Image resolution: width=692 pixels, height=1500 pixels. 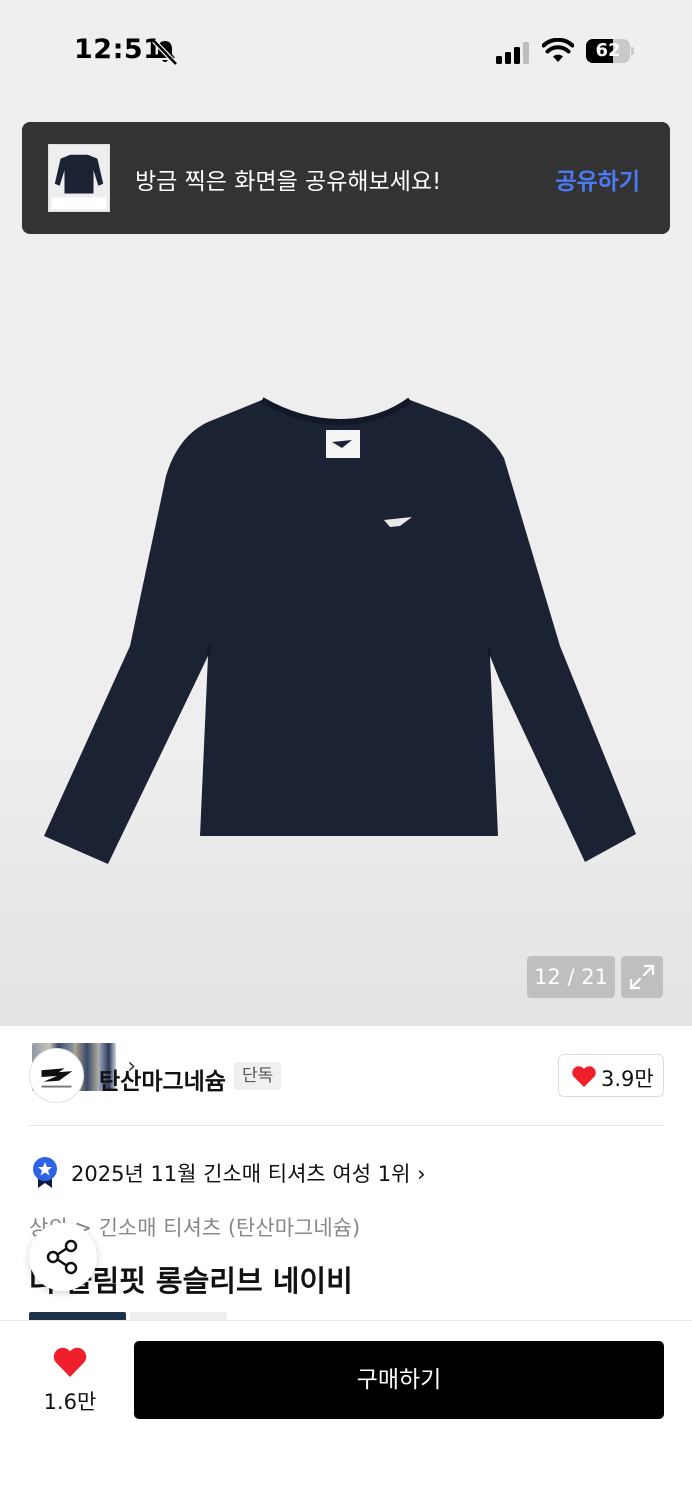 What do you see at coordinates (70, 1402) in the screenshot?
I see `wishlist-count: 1.6만` at bounding box center [70, 1402].